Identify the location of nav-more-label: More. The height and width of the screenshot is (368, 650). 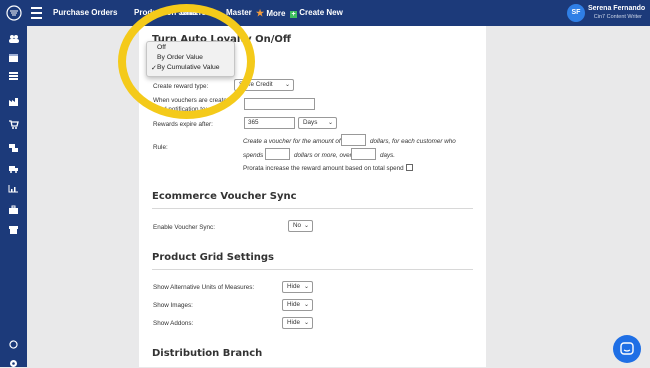
(276, 13).